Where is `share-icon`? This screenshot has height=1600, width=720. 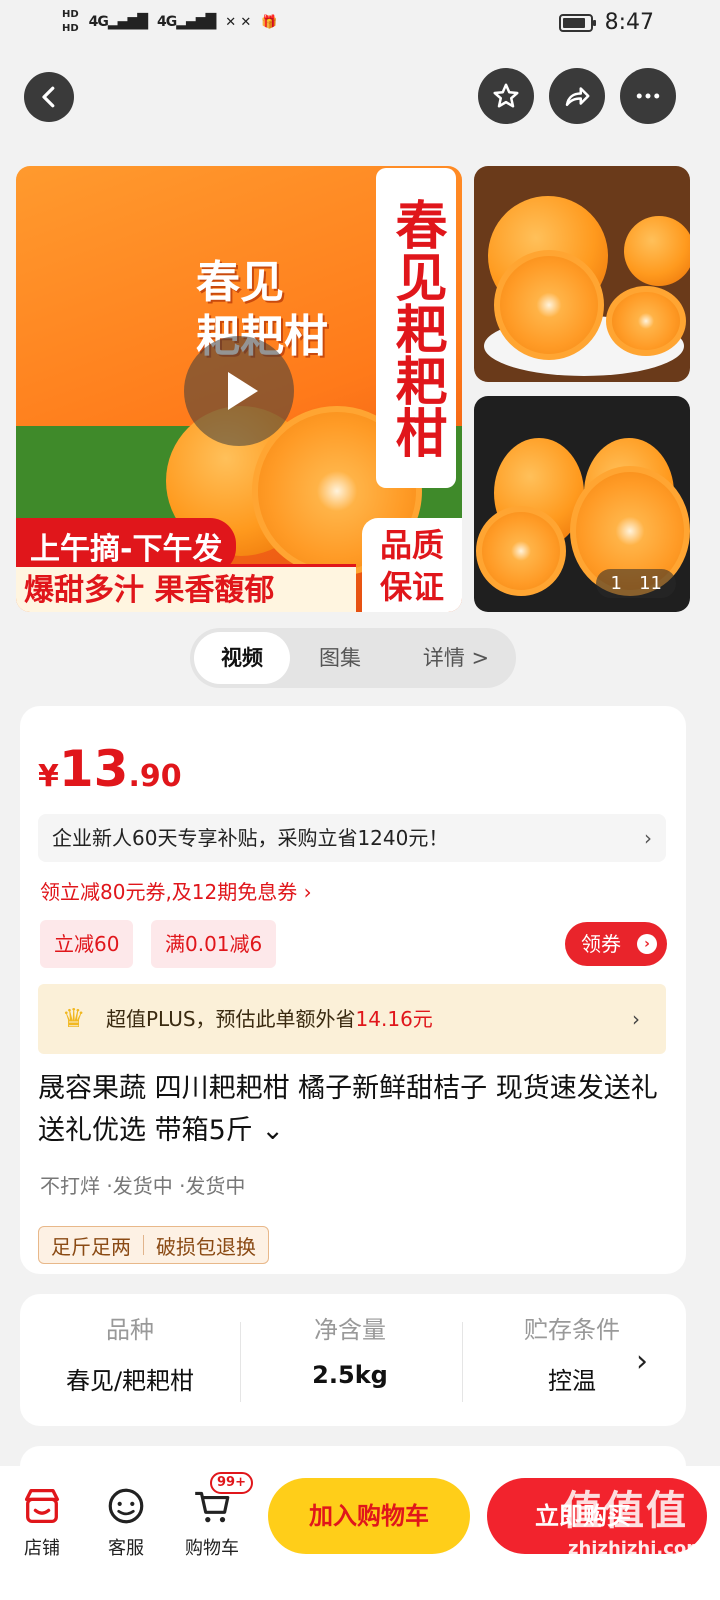 share-icon is located at coordinates (577, 96).